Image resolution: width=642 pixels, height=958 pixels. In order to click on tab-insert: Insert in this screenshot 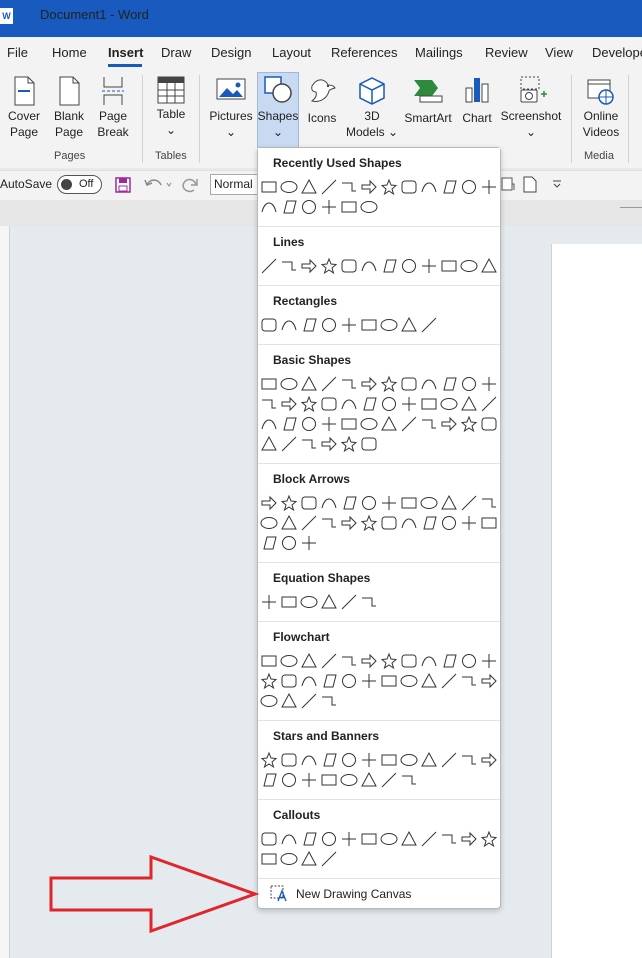, I will do `click(125, 52)`.